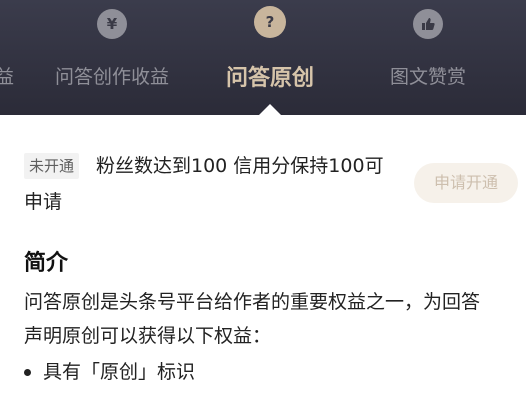  I want to click on tab-label: 收益, so click(7, 77).